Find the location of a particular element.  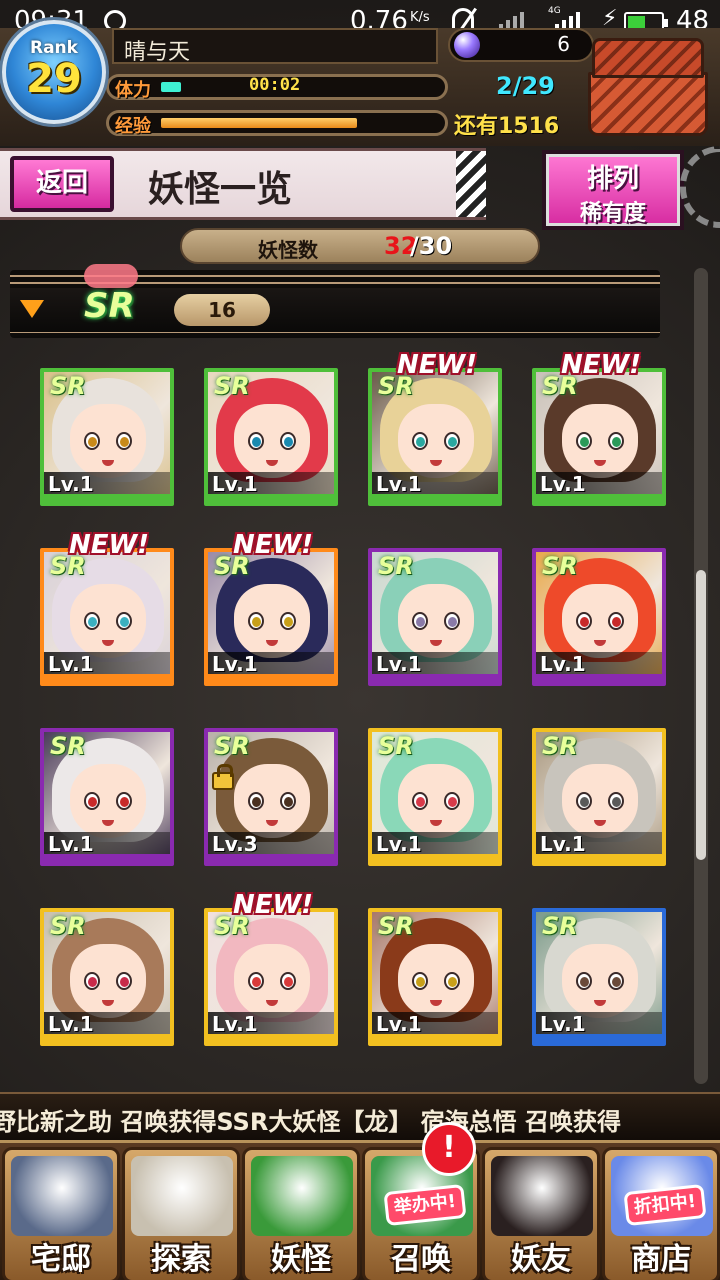

sort-label: 排列 is located at coordinates (612, 179).